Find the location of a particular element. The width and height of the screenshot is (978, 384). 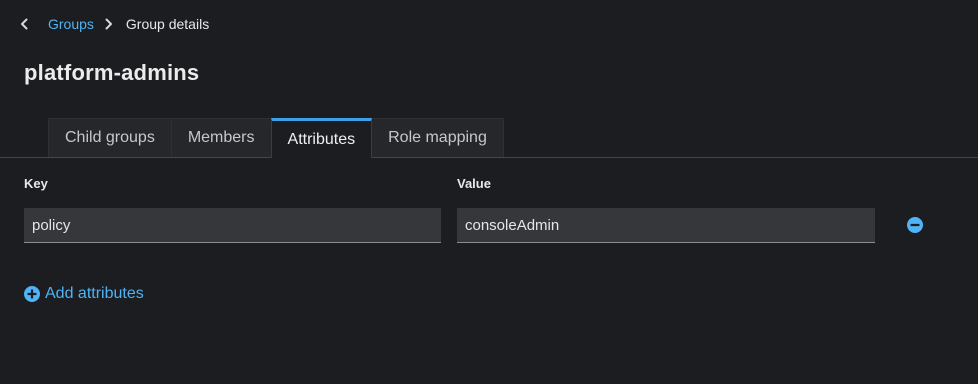

breadcrumb-groups-link: Groups is located at coordinates (71, 24).